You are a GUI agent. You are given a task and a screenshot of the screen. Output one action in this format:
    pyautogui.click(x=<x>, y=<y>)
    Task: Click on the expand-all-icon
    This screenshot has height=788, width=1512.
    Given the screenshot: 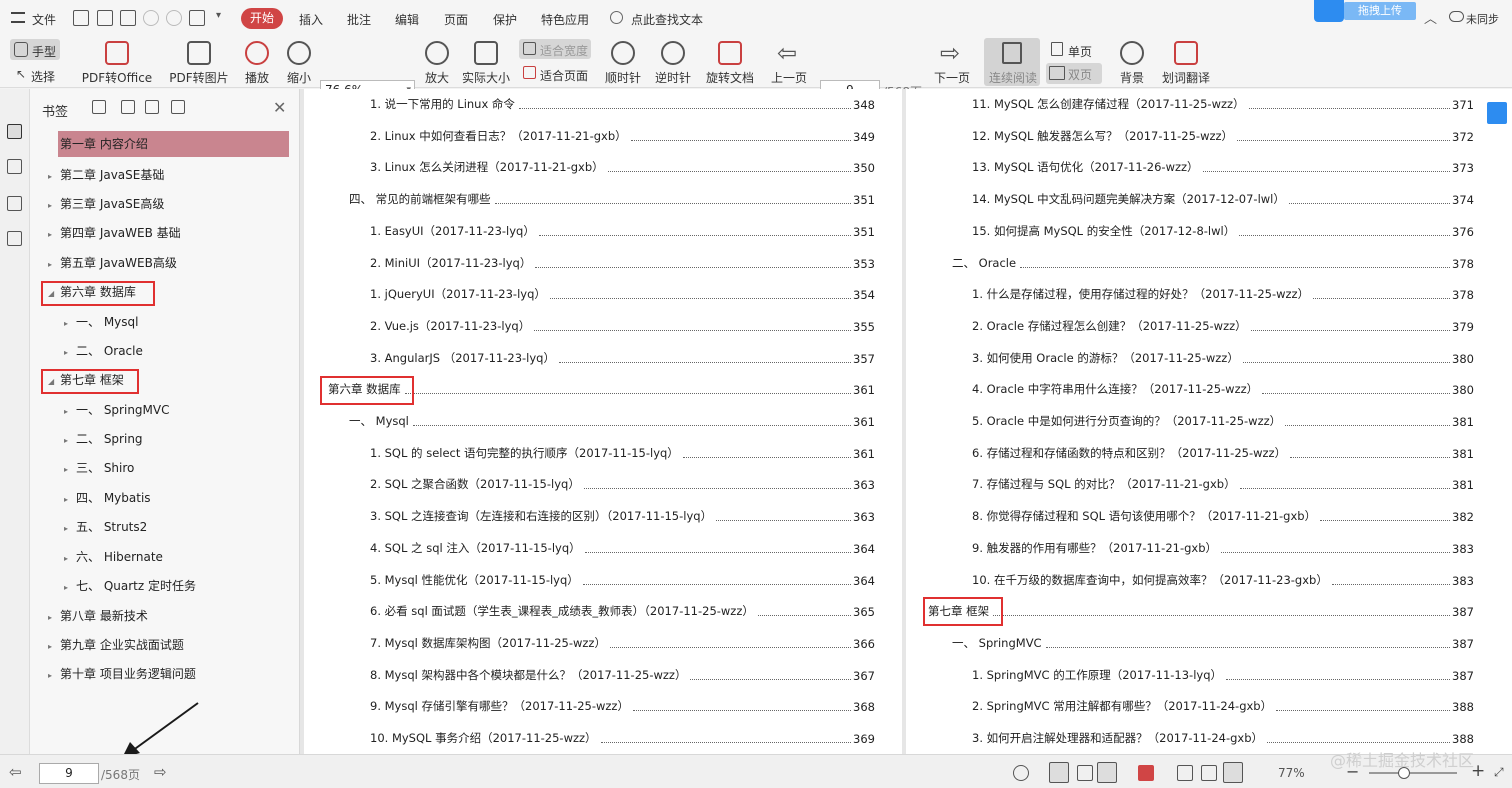 What is the action you would take?
    pyautogui.click(x=128, y=107)
    